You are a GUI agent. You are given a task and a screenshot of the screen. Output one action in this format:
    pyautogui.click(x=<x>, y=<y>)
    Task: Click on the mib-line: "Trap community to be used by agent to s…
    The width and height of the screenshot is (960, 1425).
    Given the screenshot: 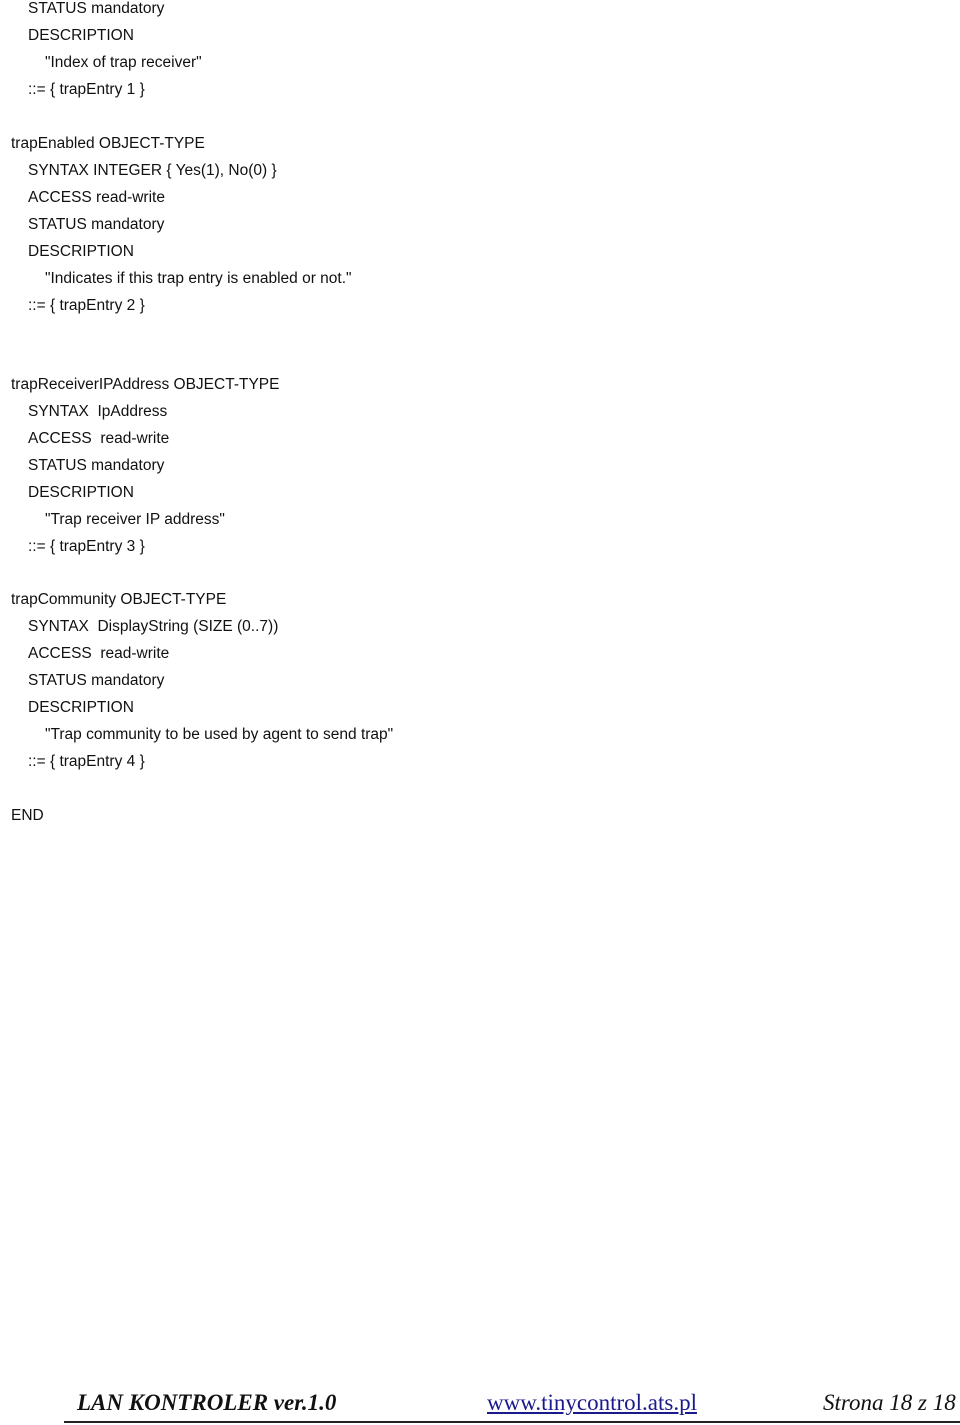 What is the action you would take?
    pyautogui.click(x=219, y=734)
    